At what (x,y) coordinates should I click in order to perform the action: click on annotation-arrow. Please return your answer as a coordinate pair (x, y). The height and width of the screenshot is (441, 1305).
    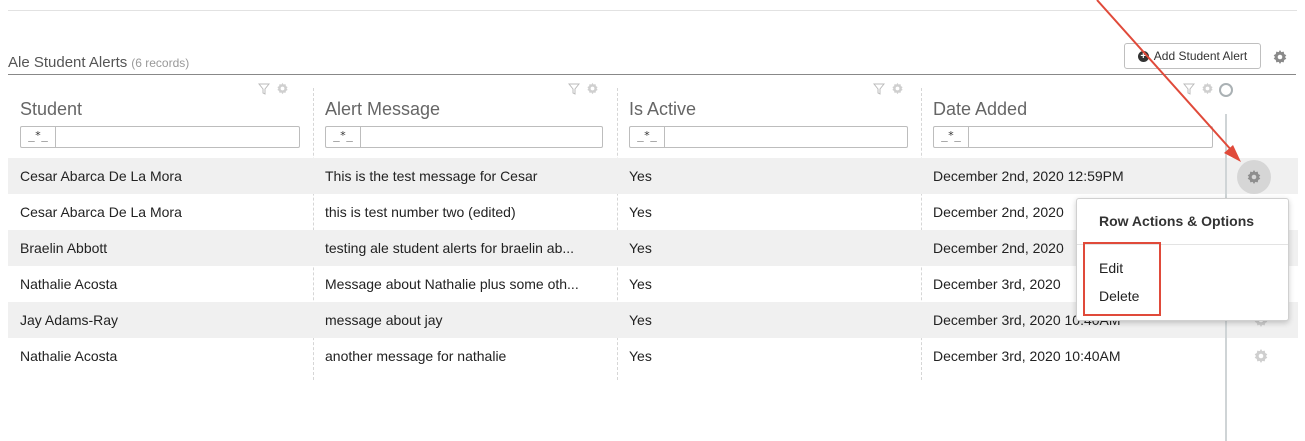
    Looking at the image, I should click on (1168, 81).